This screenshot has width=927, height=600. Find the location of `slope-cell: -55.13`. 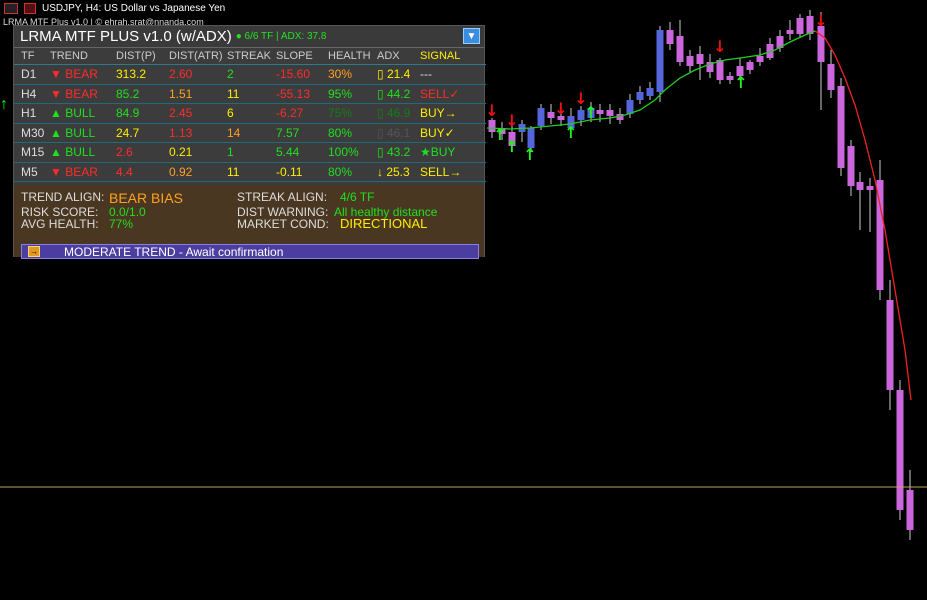

slope-cell: -55.13 is located at coordinates (293, 93).